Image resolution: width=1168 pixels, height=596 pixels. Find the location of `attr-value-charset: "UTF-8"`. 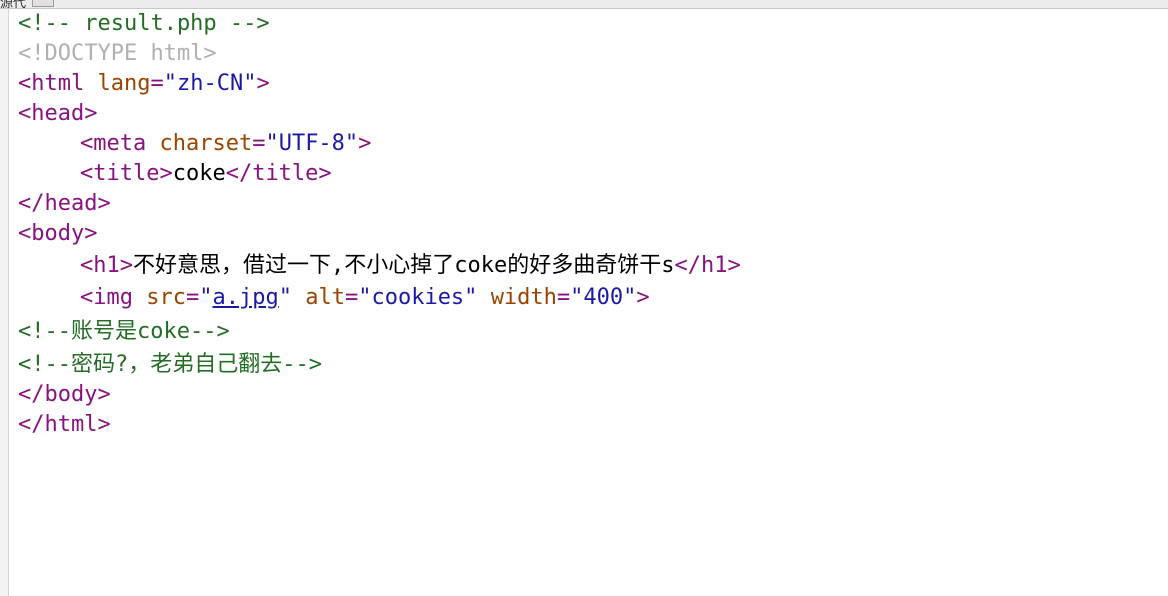

attr-value-charset: "UTF-8" is located at coordinates (312, 143).